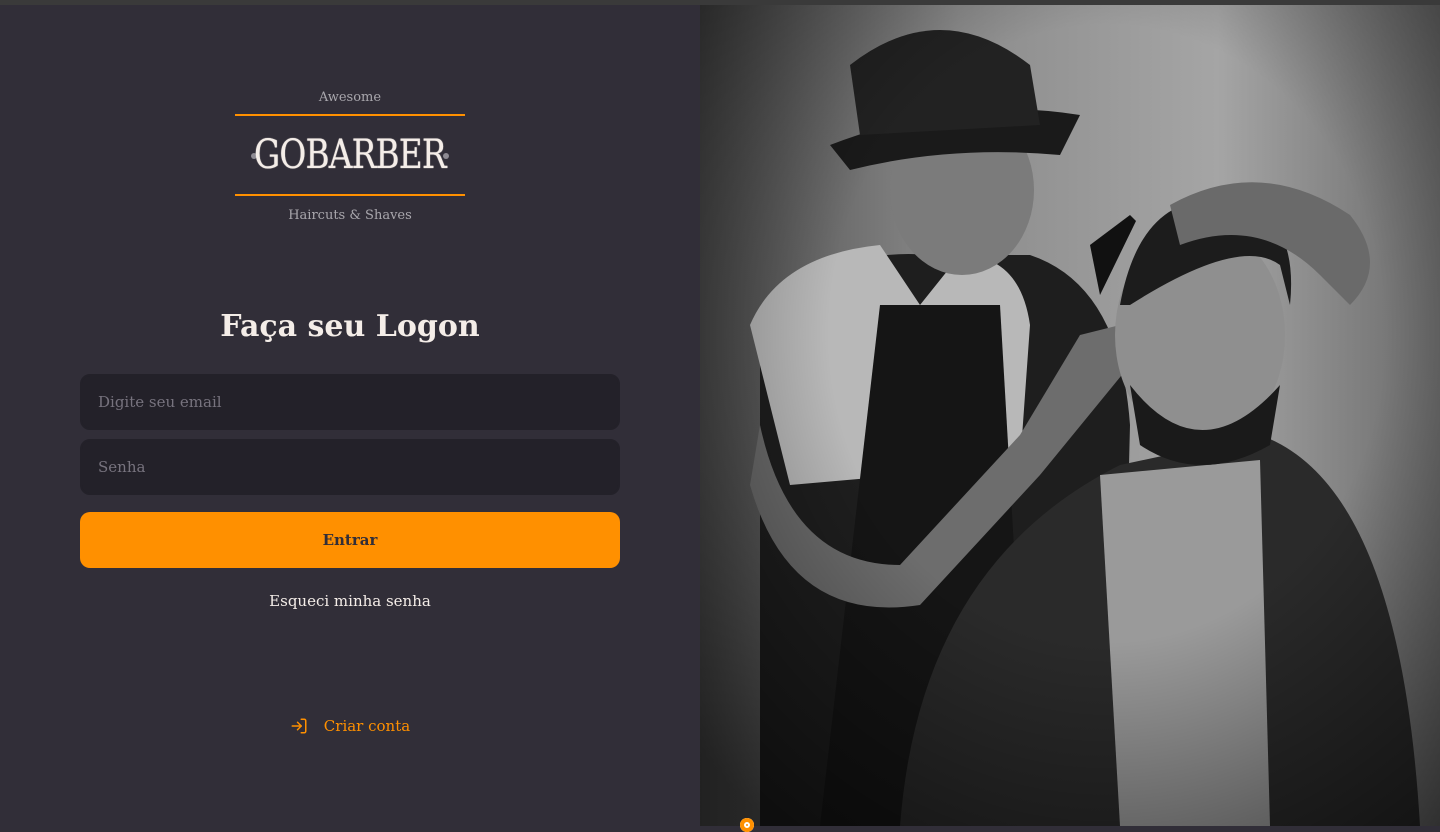 This screenshot has height=832, width=1440. I want to click on logo-tagline-bottom: Haircuts & Shaves, so click(350, 215).